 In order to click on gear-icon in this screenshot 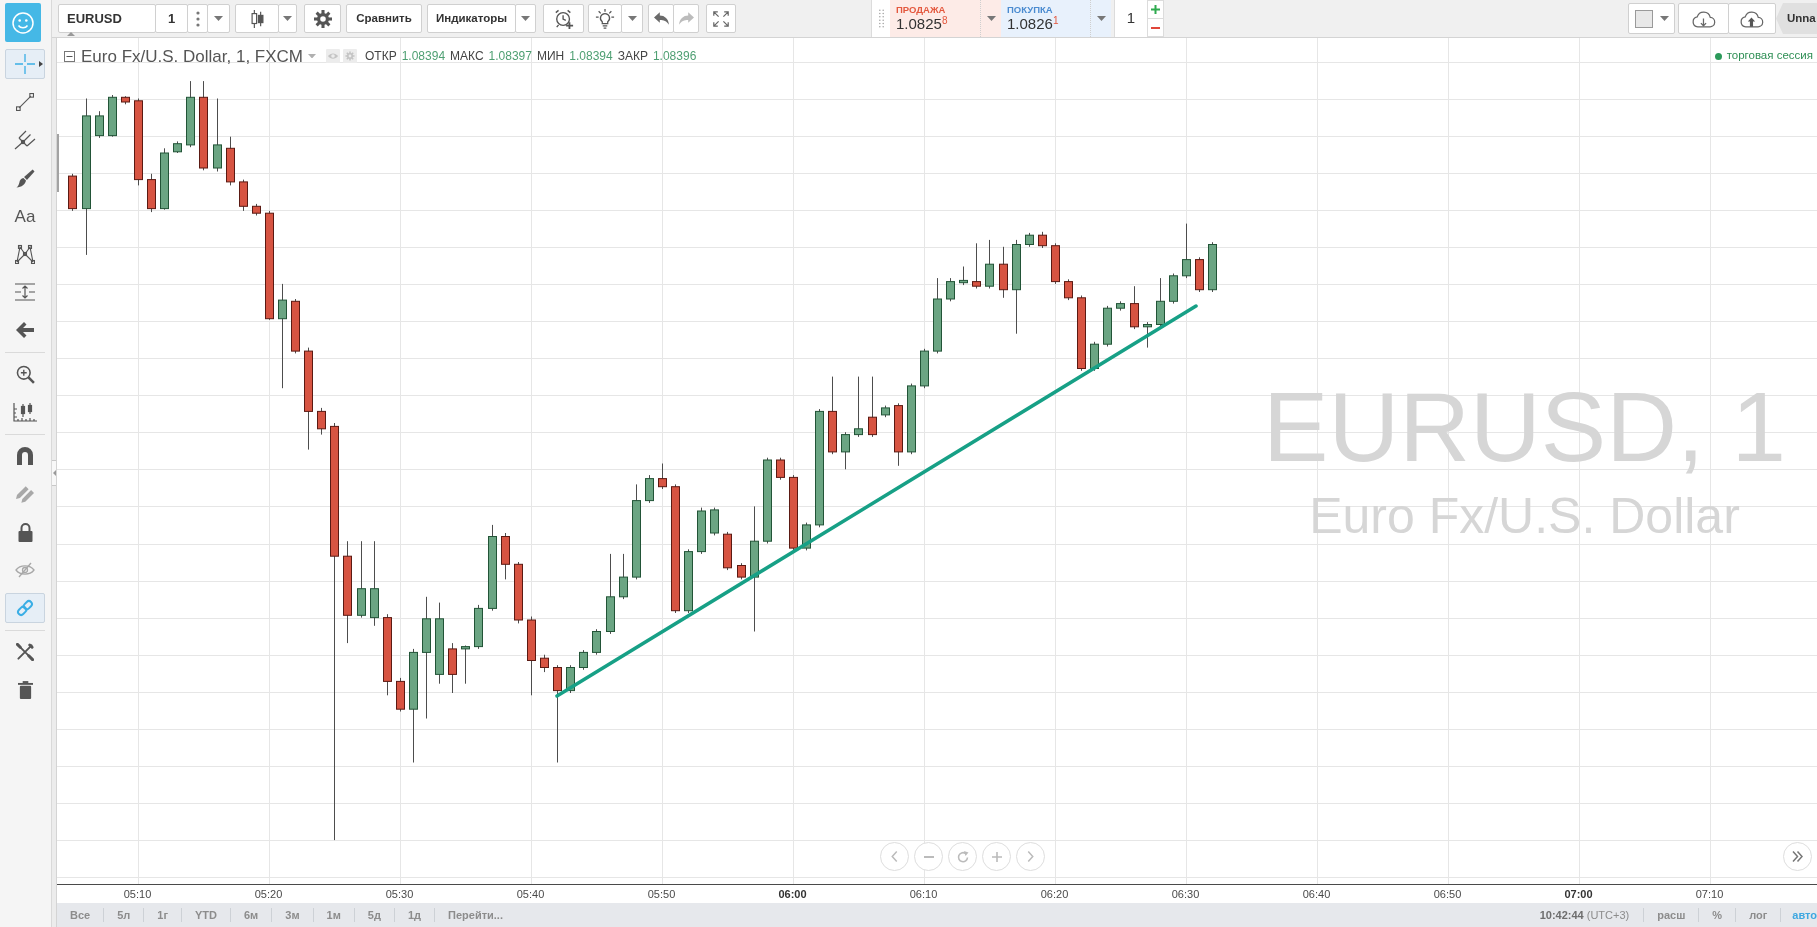, I will do `click(322, 18)`.